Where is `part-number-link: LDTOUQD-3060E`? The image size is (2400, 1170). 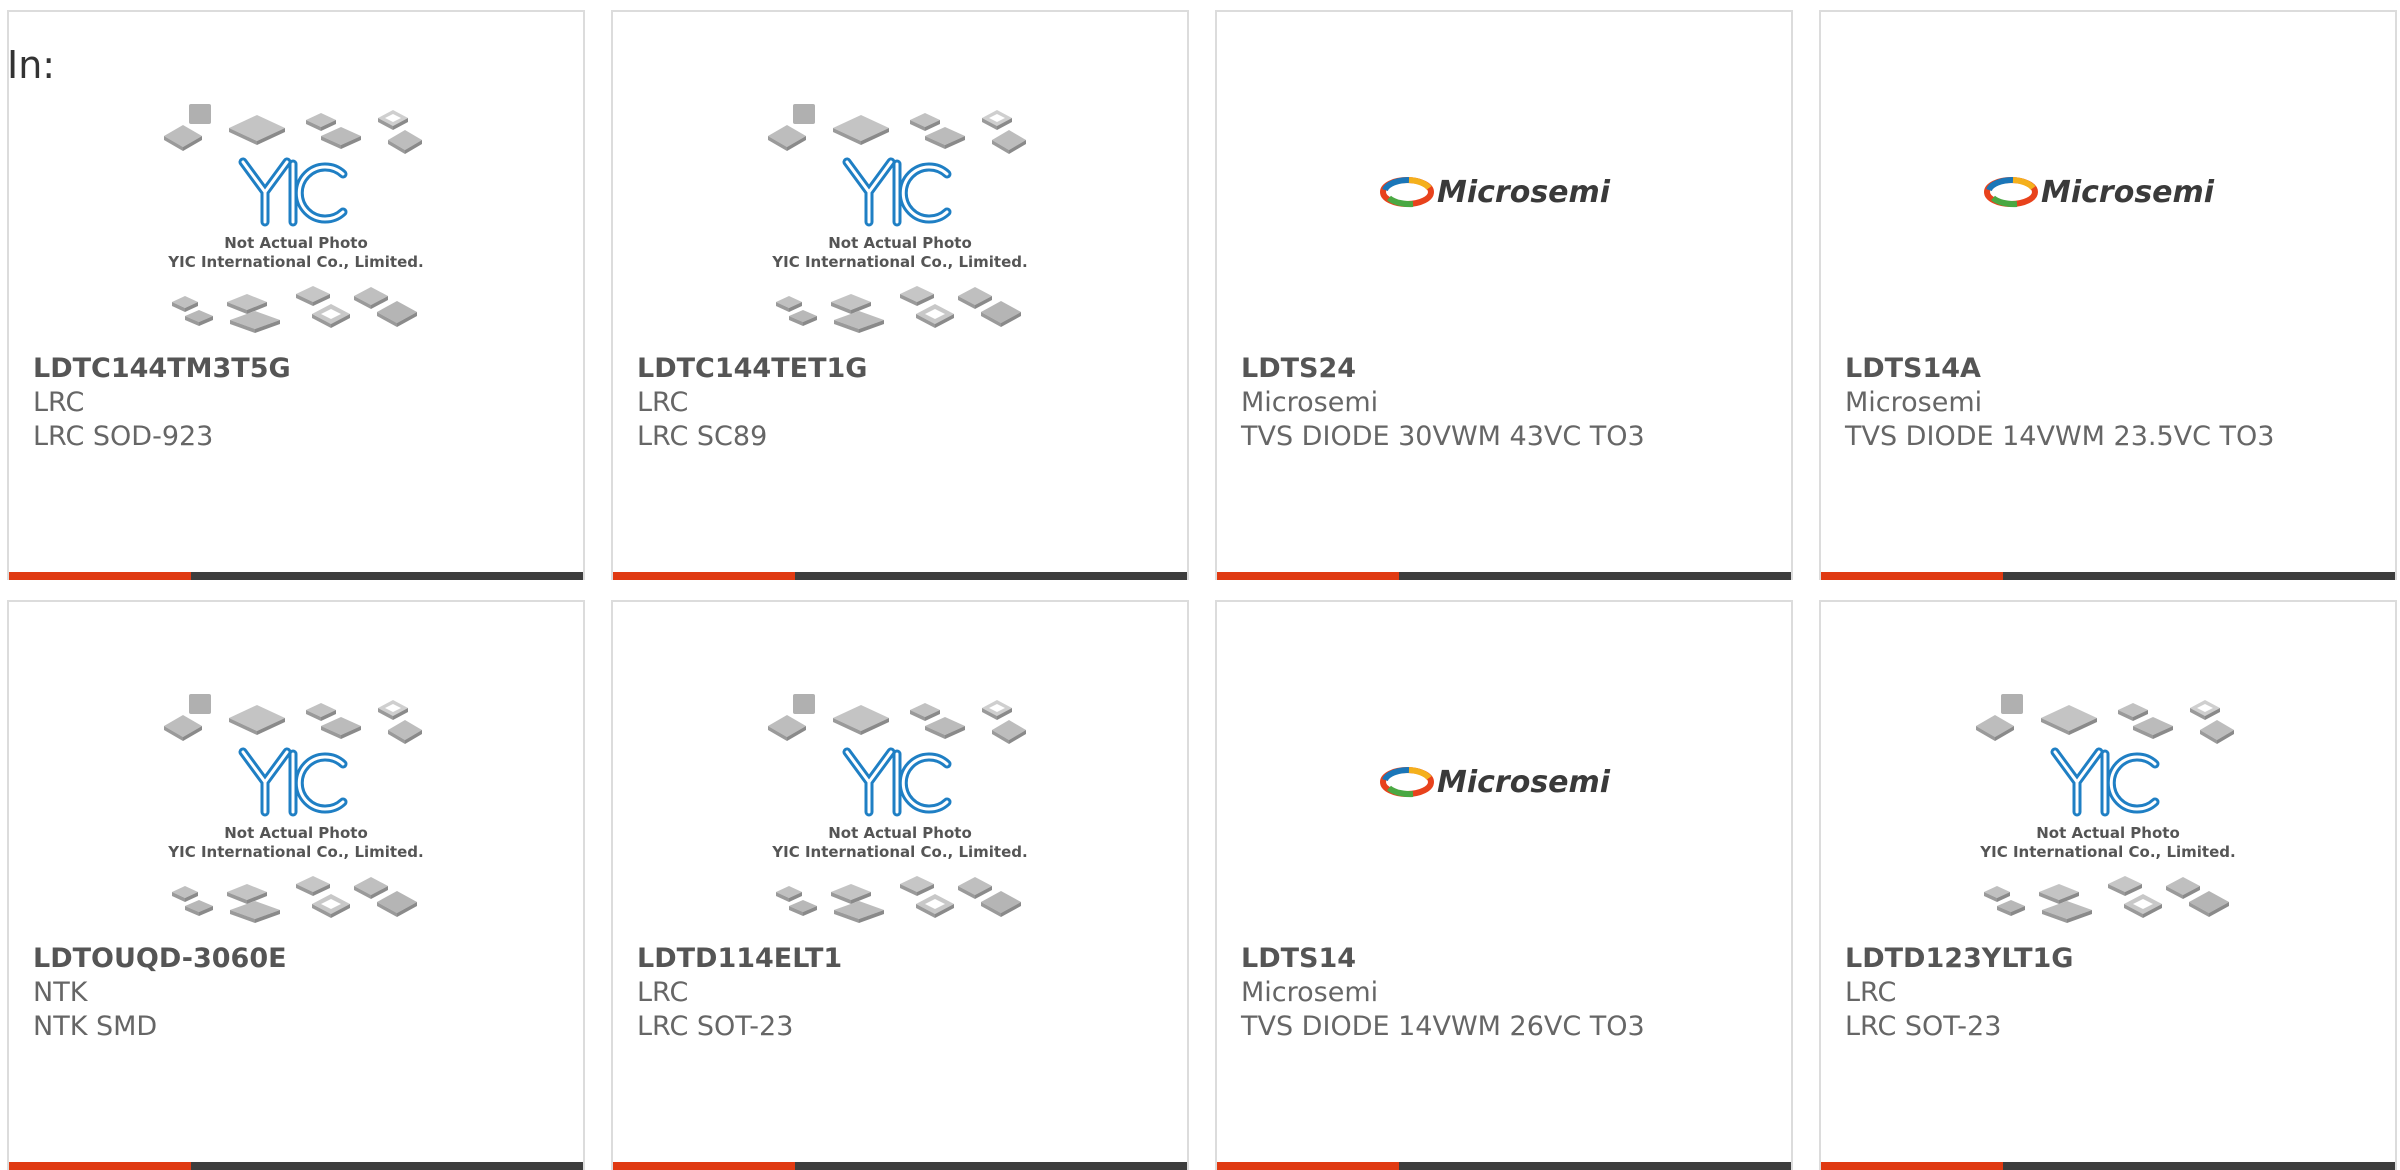 part-number-link: LDTOUQD-3060E is located at coordinates (303, 959).